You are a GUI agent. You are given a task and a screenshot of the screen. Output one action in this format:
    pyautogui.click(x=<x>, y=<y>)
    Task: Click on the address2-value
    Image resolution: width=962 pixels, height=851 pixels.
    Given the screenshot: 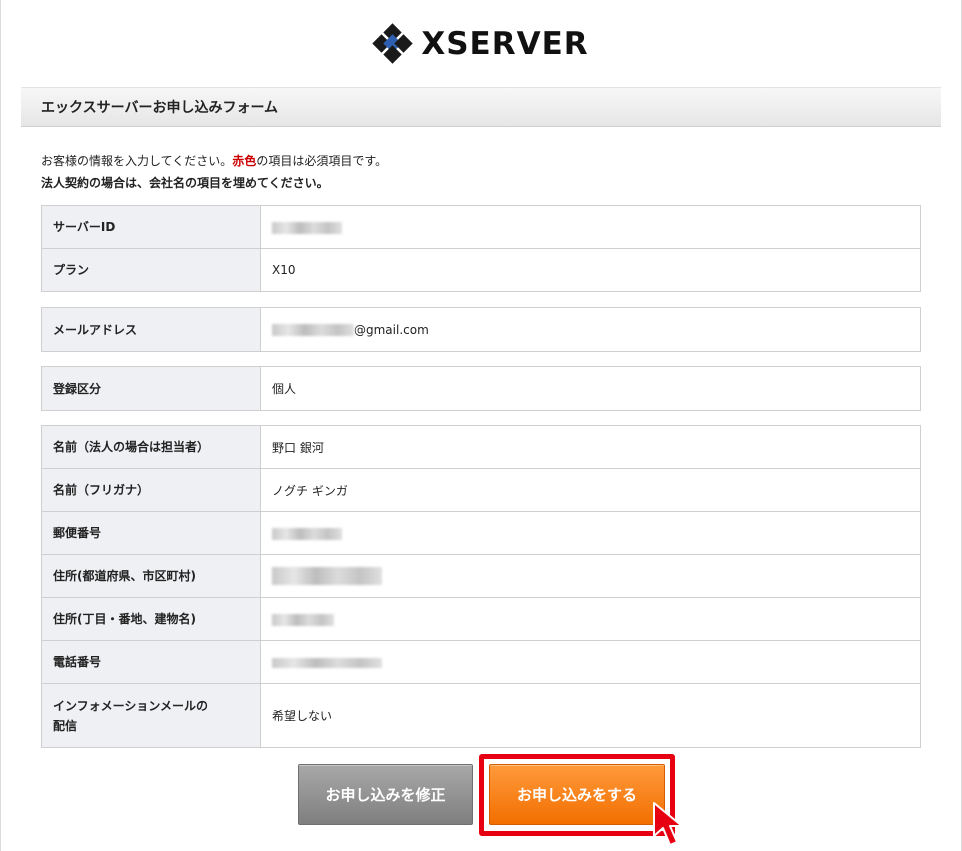 What is the action you would take?
    pyautogui.click(x=590, y=619)
    